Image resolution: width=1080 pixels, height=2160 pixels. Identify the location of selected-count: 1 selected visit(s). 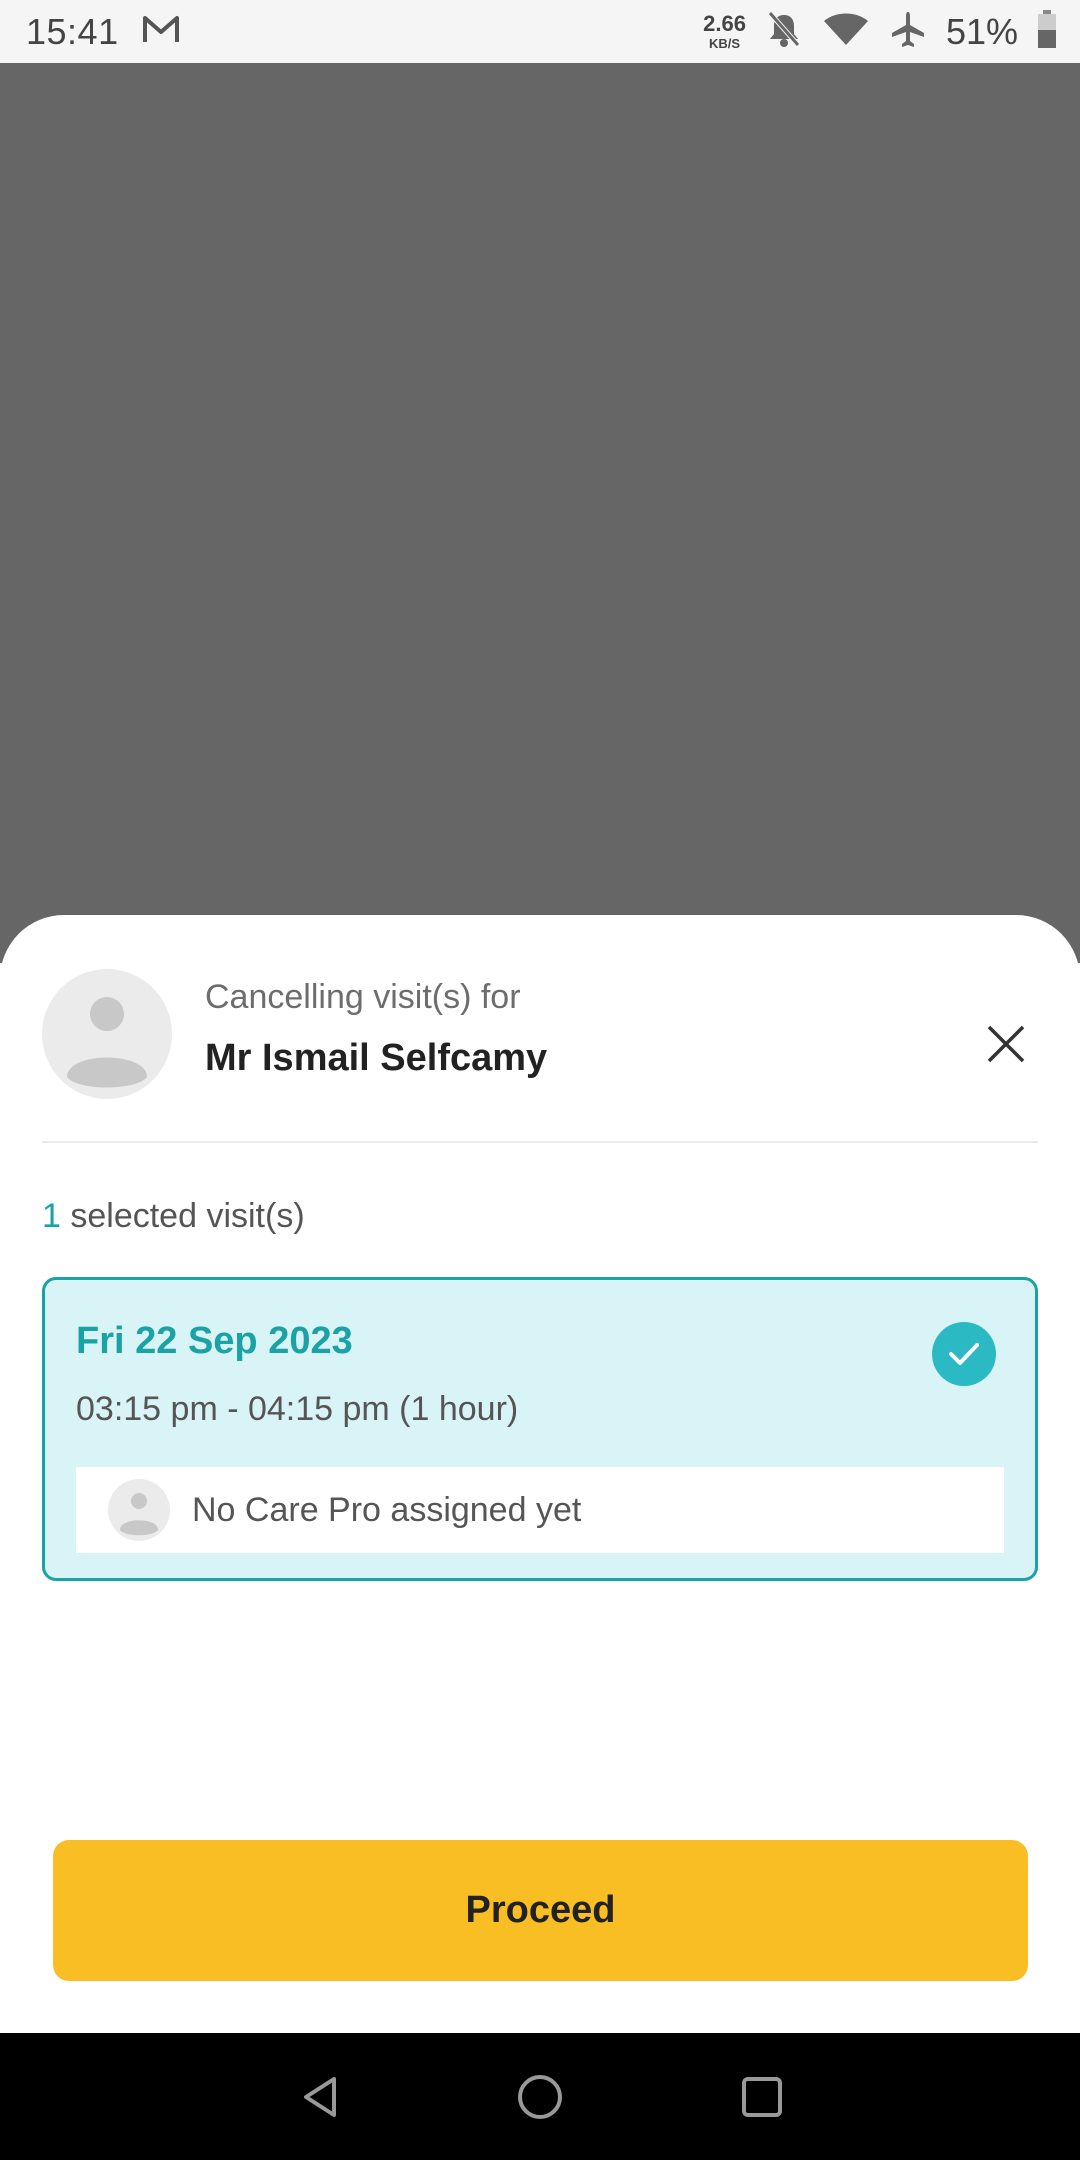
(173, 1216).